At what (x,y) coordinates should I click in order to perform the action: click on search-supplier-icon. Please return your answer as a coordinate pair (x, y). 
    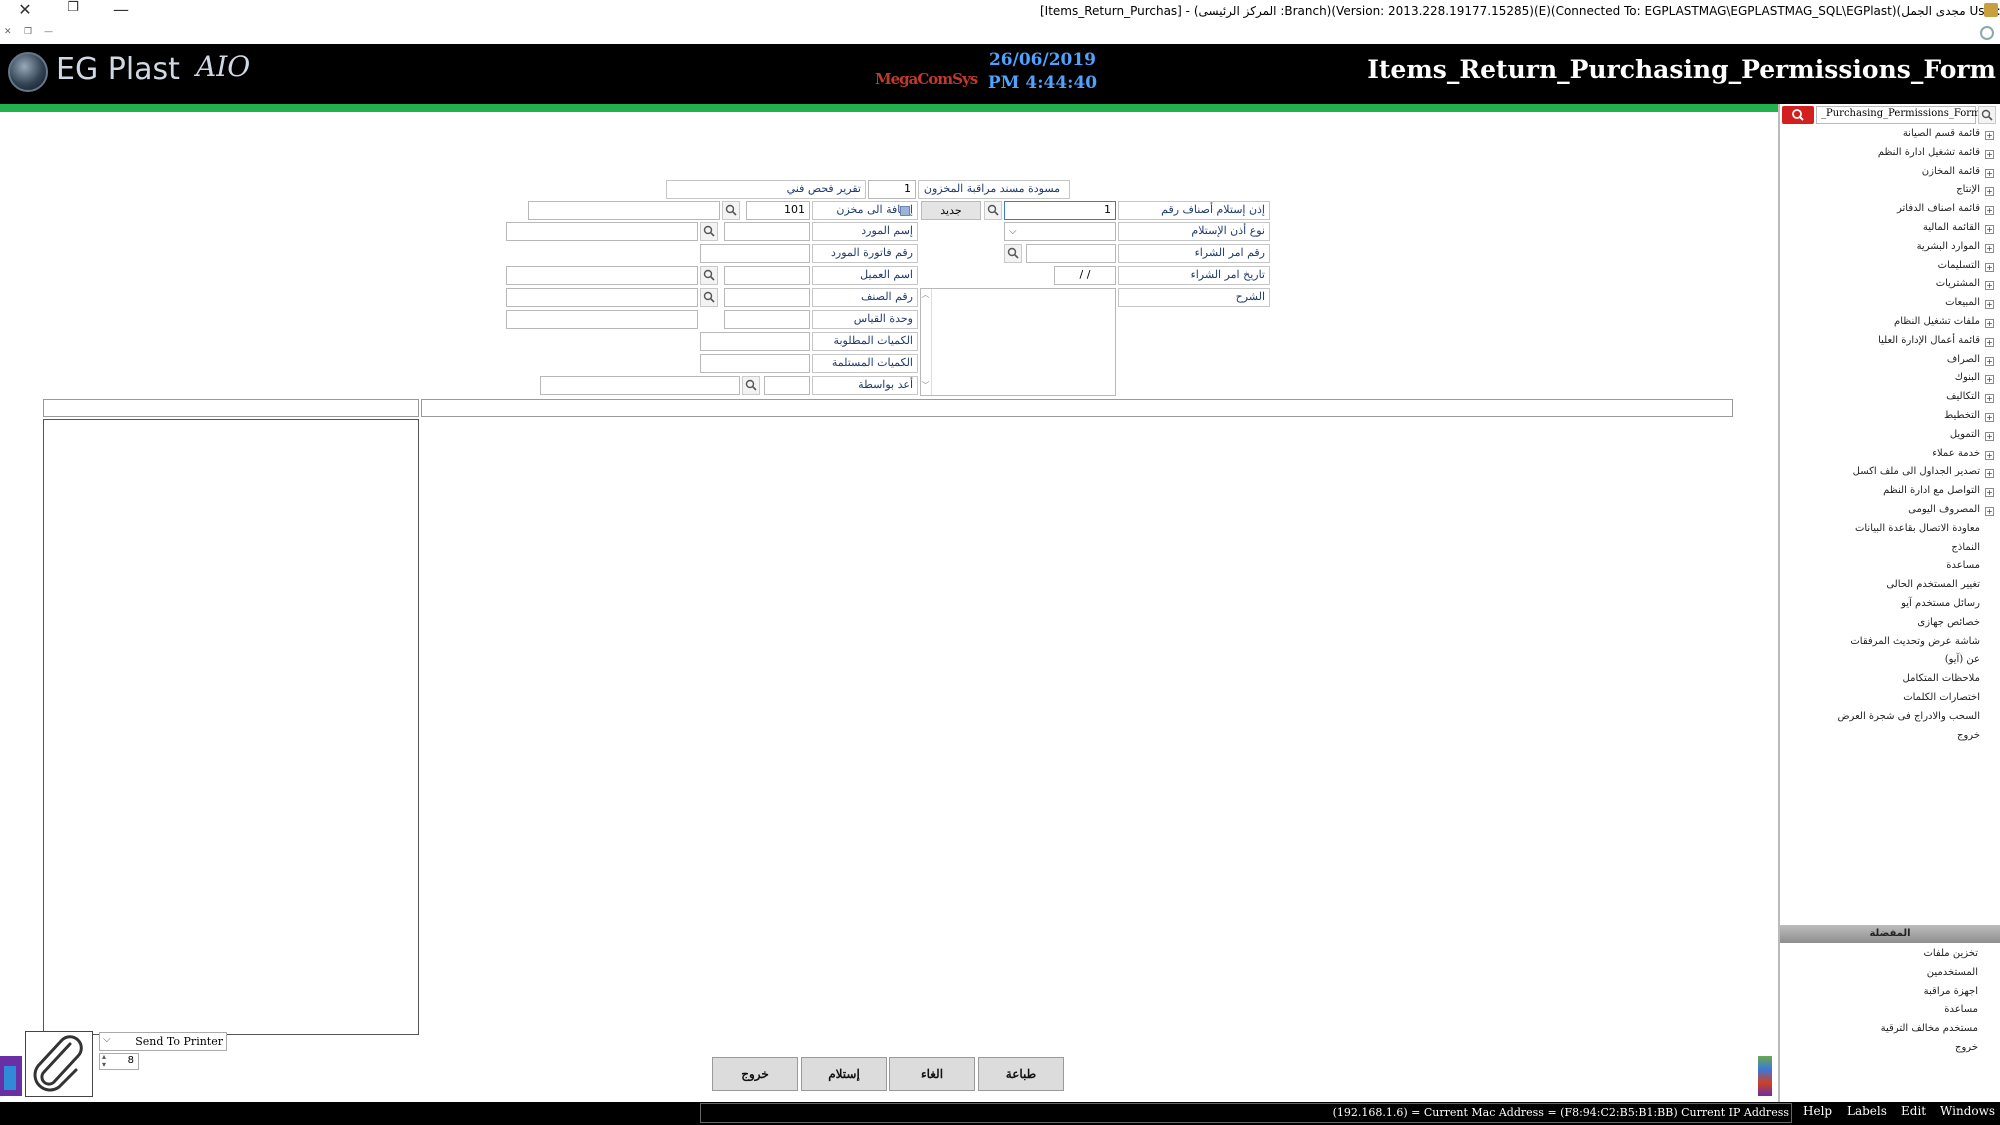
    Looking at the image, I should click on (709, 231).